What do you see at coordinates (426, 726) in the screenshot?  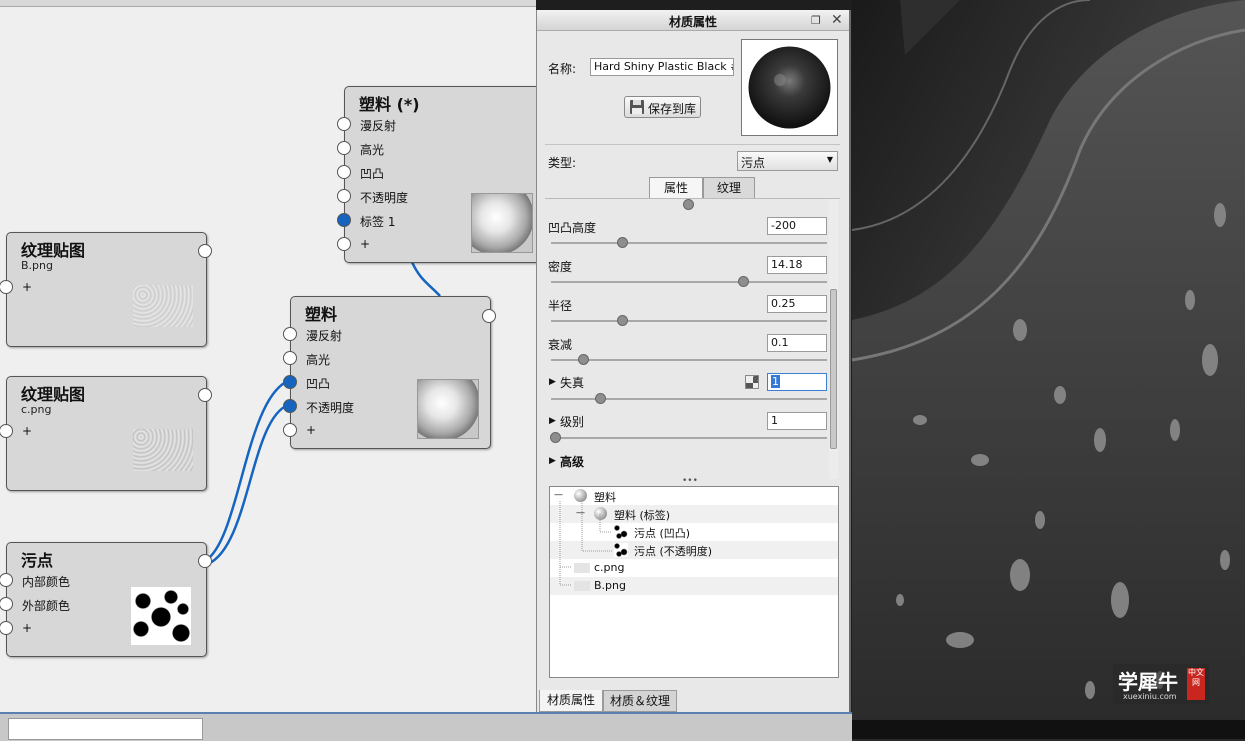 I see `status-strip` at bounding box center [426, 726].